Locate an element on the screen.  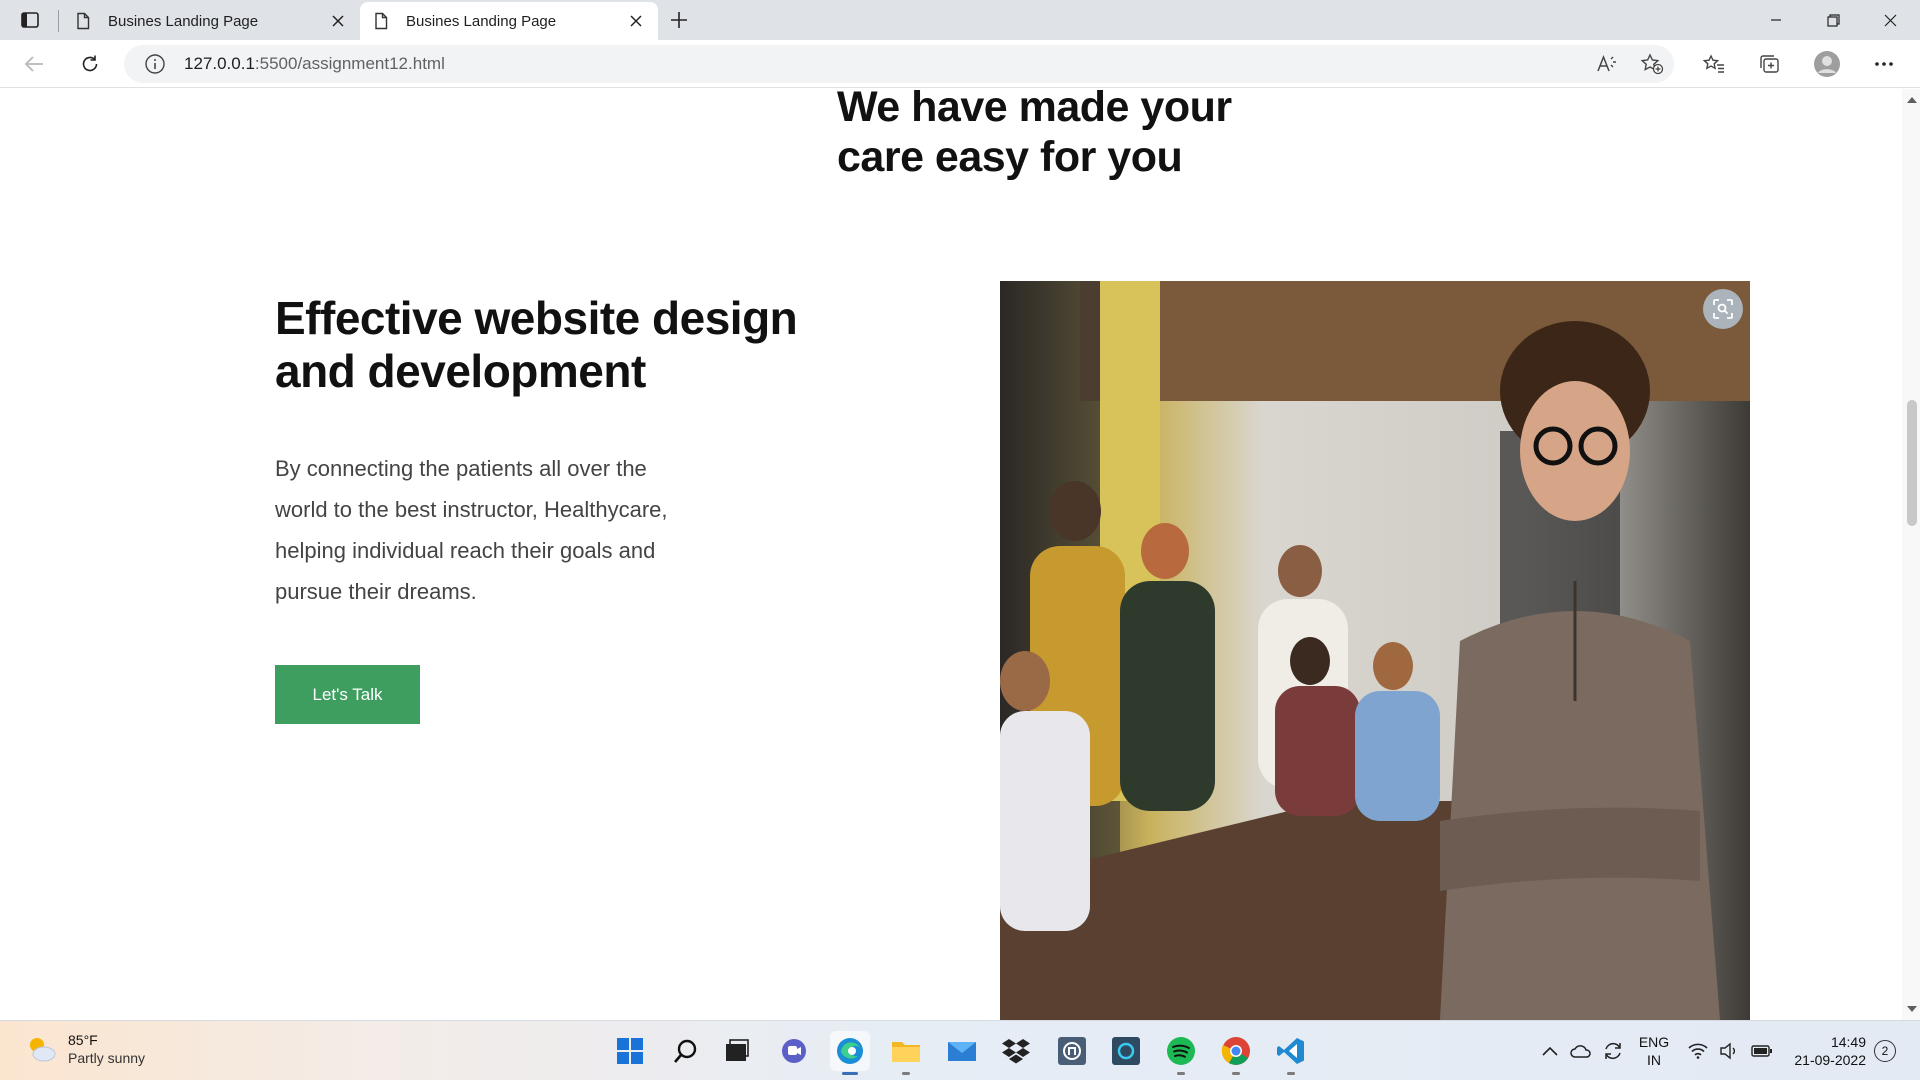
input-language-indicator: ENG IN is located at coordinates (1654, 1051).